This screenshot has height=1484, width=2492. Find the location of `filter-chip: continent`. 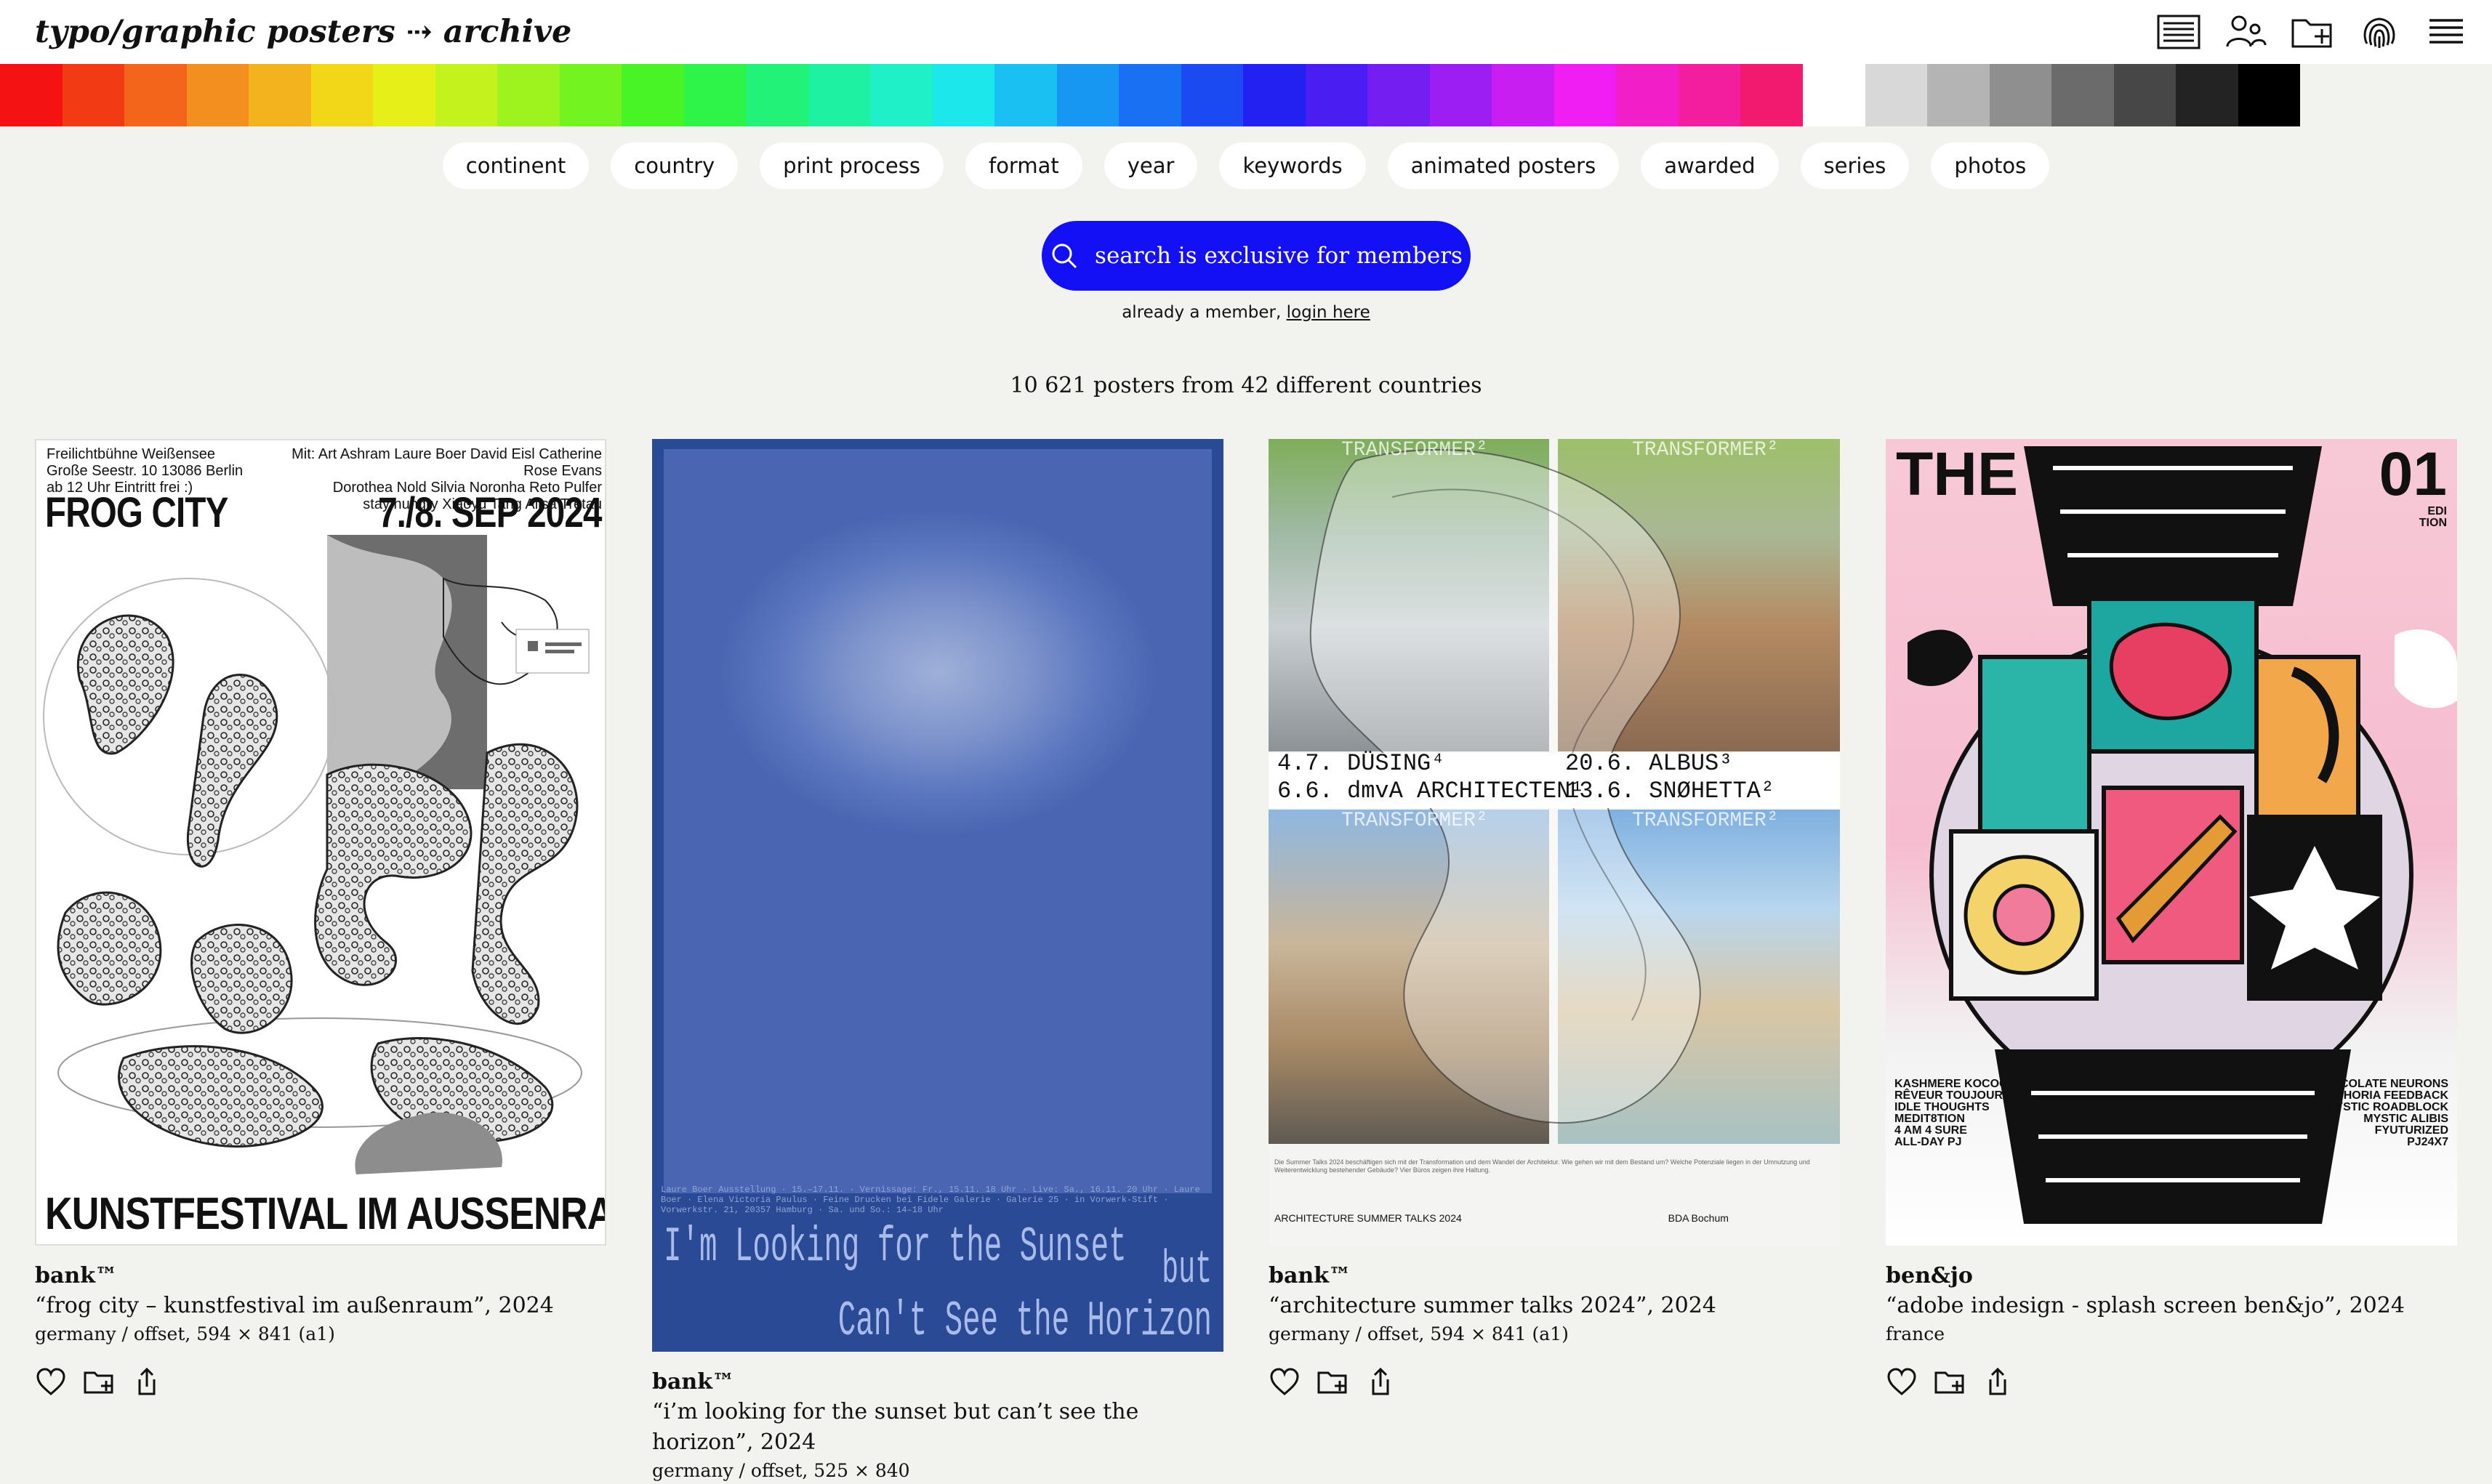

filter-chip: continent is located at coordinates (516, 166).